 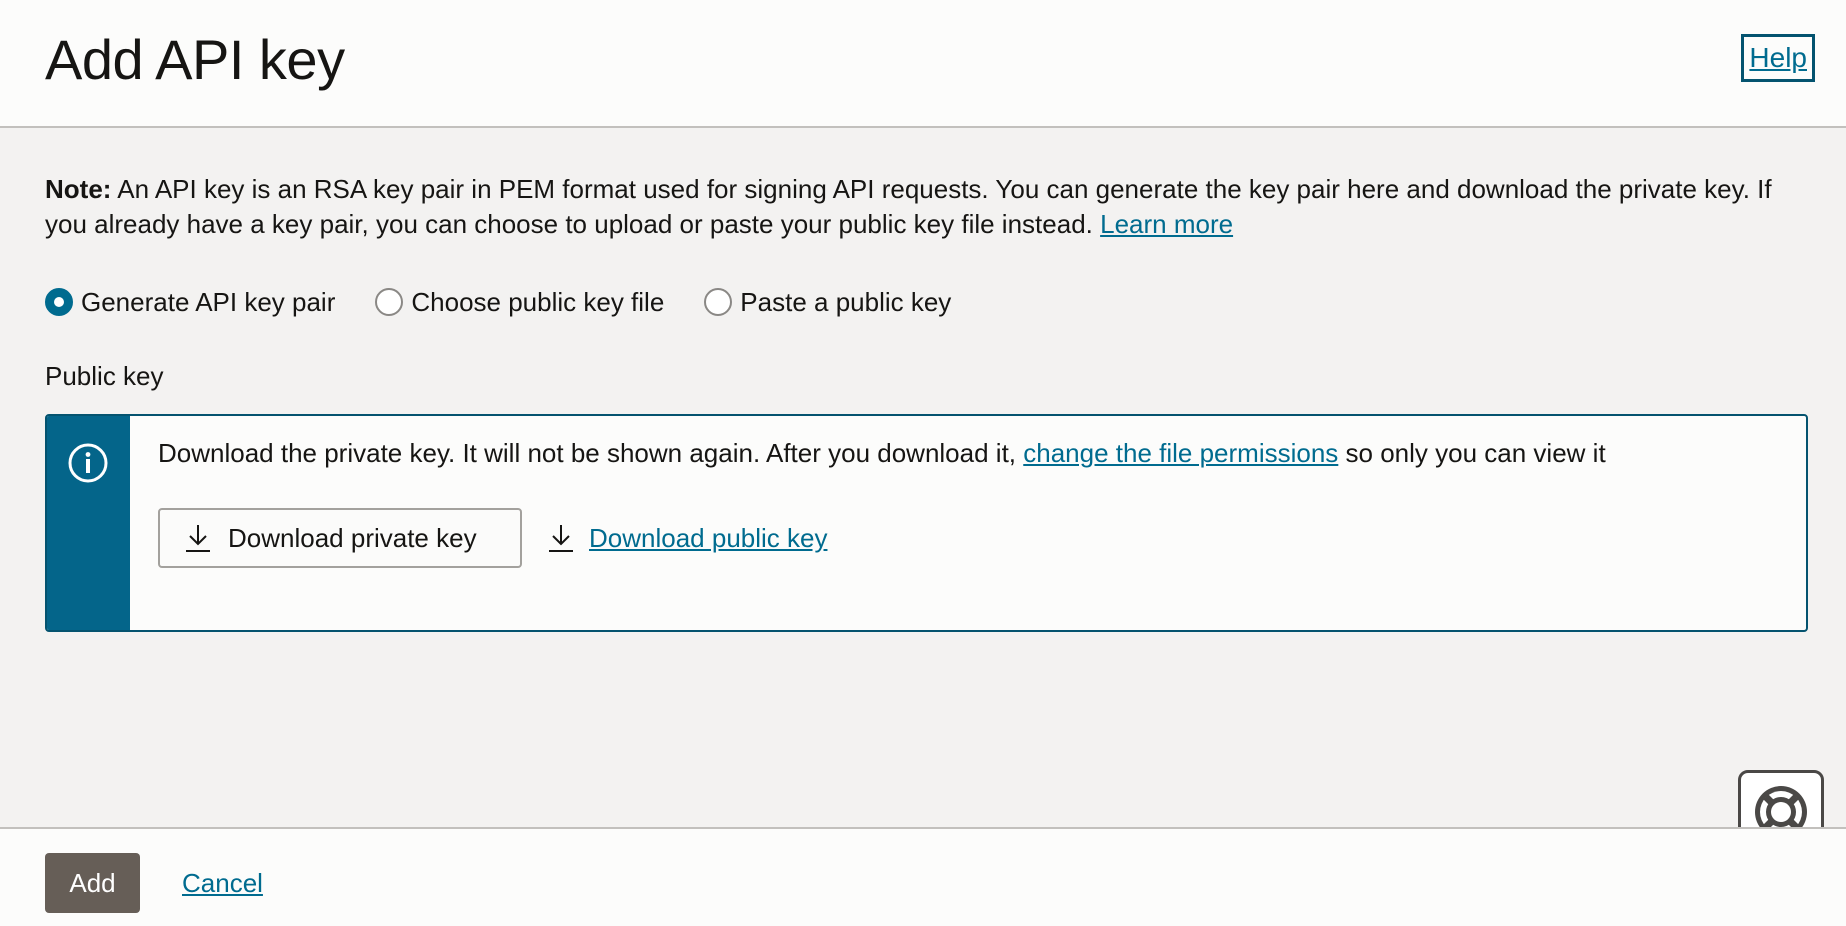 What do you see at coordinates (59, 302) in the screenshot?
I see `radio-button-checked` at bounding box center [59, 302].